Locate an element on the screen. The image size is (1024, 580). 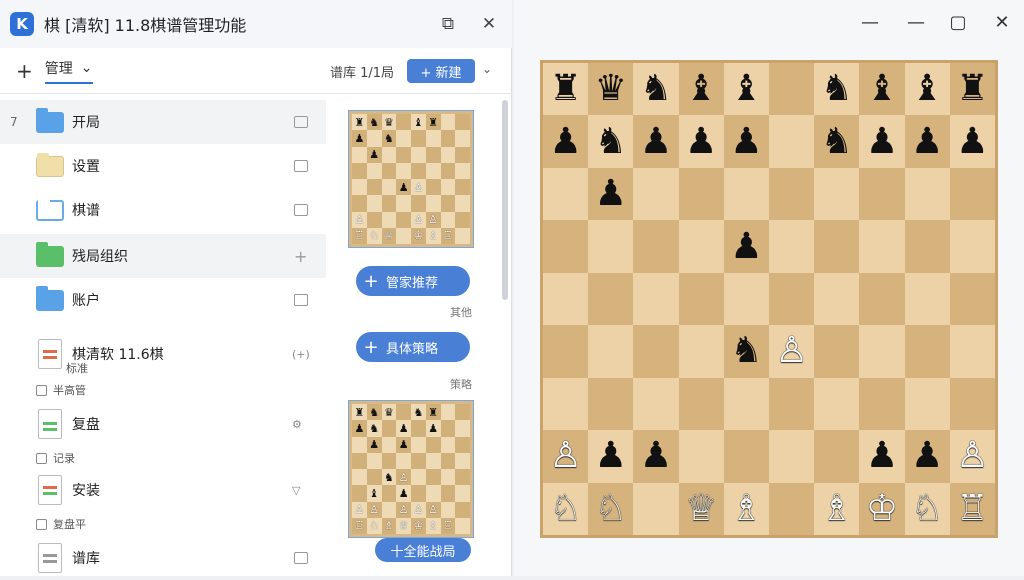
doc-row: 复盘 ⚙ is located at coordinates (163, 424).